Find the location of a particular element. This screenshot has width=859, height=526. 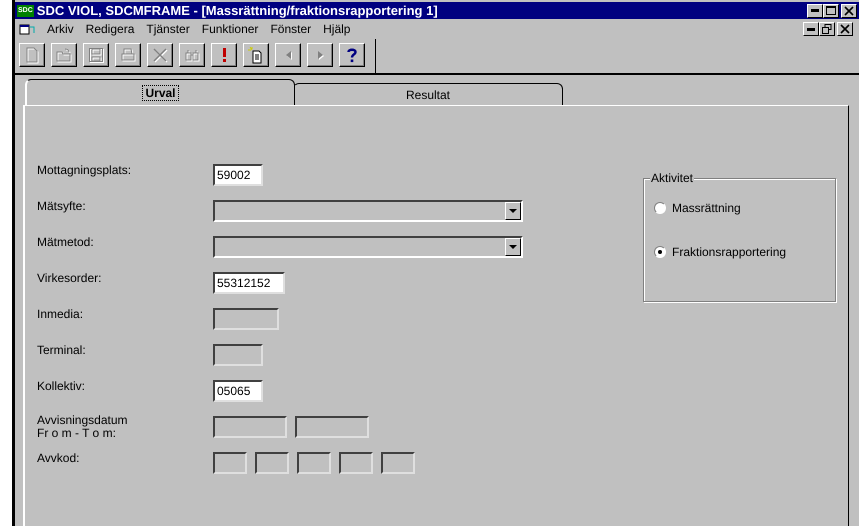

window-title: SDC VIOL, SDCMFRAME - [Massrättning/fraktionsrapportering 1] is located at coordinates (237, 10).